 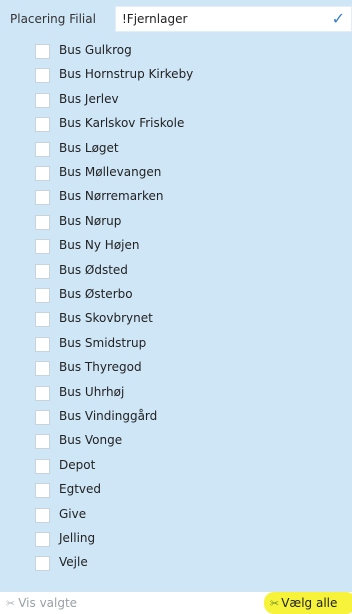 What do you see at coordinates (185, 295) in the screenshot?
I see `list-item: Bus Østerbo` at bounding box center [185, 295].